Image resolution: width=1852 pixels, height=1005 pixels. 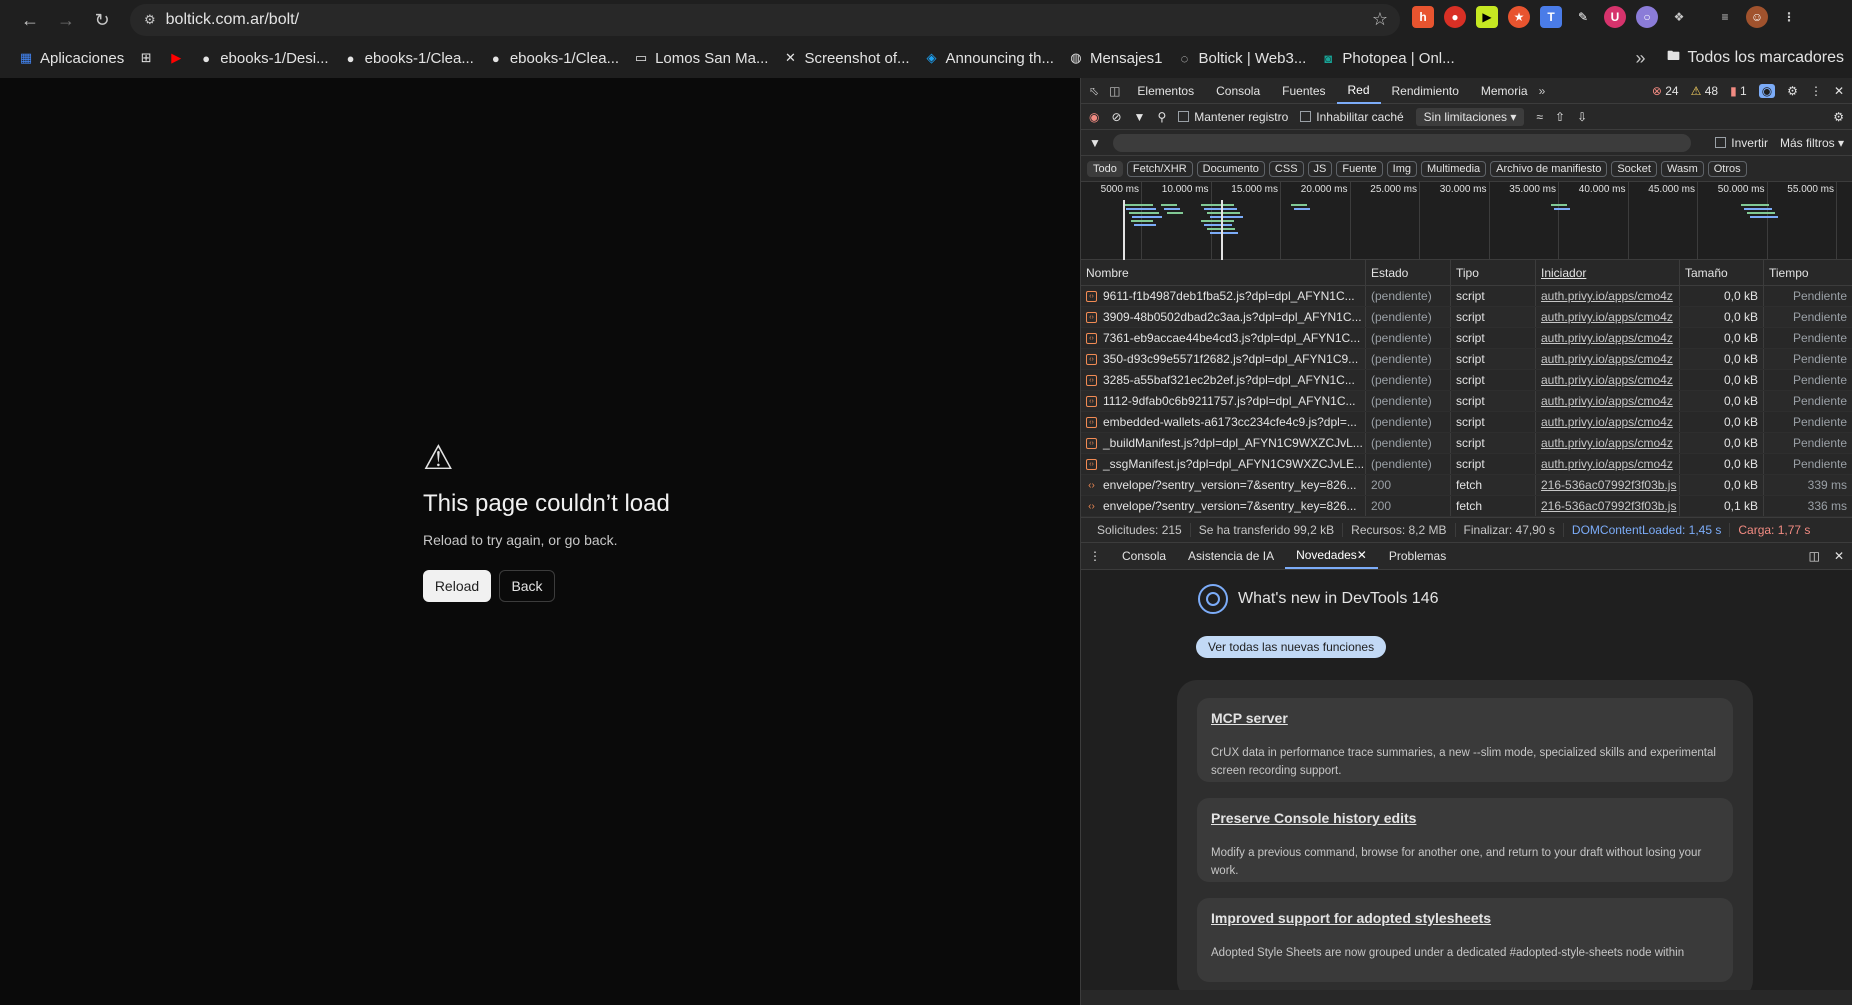 What do you see at coordinates (1754, 57) in the screenshot?
I see `all-bookmarks-folder: 🖿 Todos los marcadores` at bounding box center [1754, 57].